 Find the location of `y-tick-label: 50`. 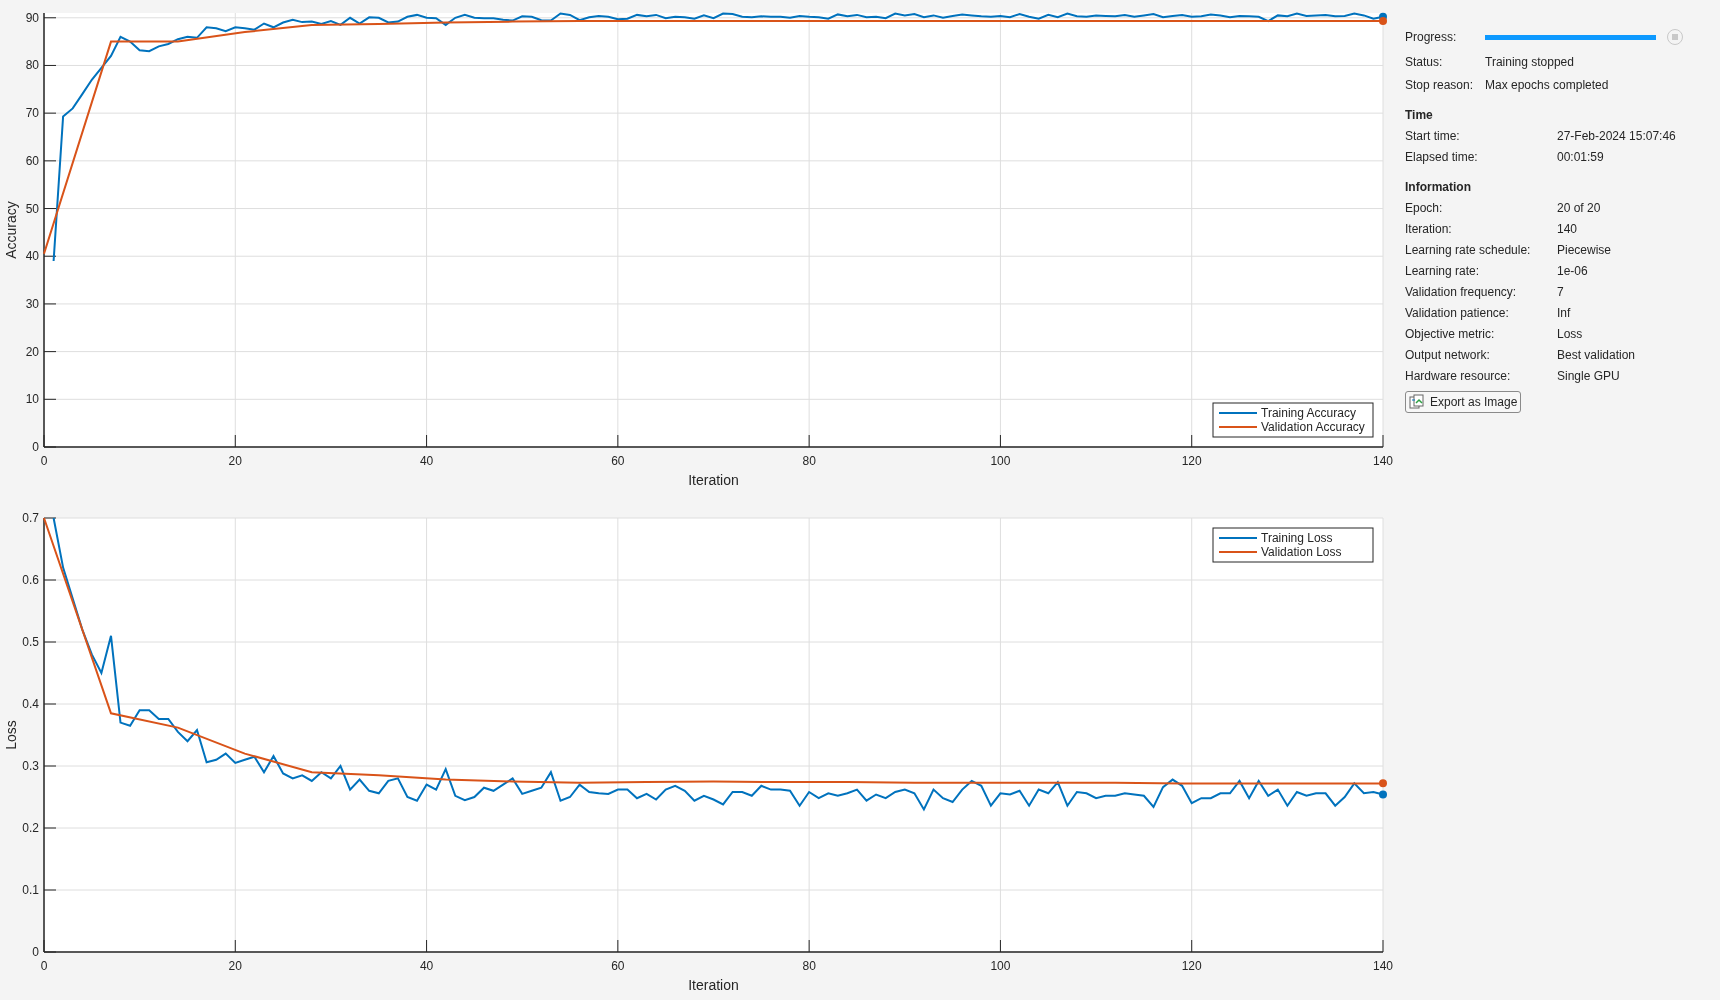

y-tick-label: 50 is located at coordinates (32, 208).